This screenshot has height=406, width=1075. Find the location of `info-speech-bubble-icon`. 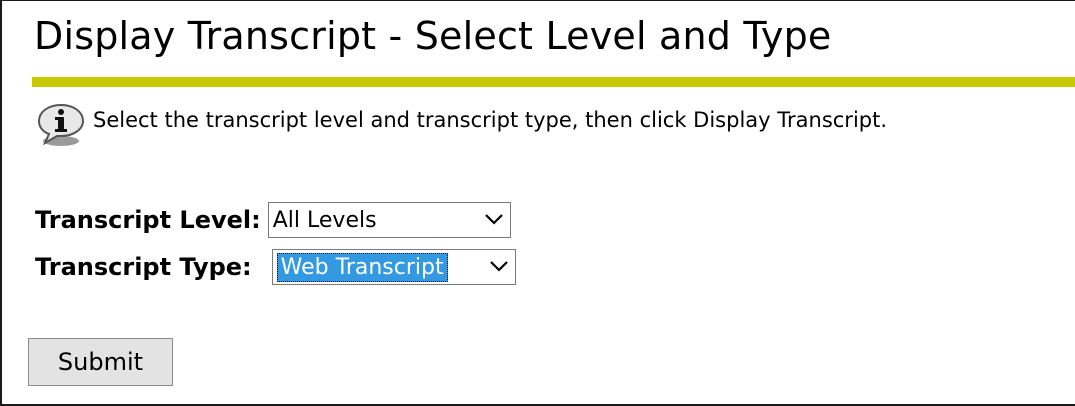

info-speech-bubble-icon is located at coordinates (61, 124).